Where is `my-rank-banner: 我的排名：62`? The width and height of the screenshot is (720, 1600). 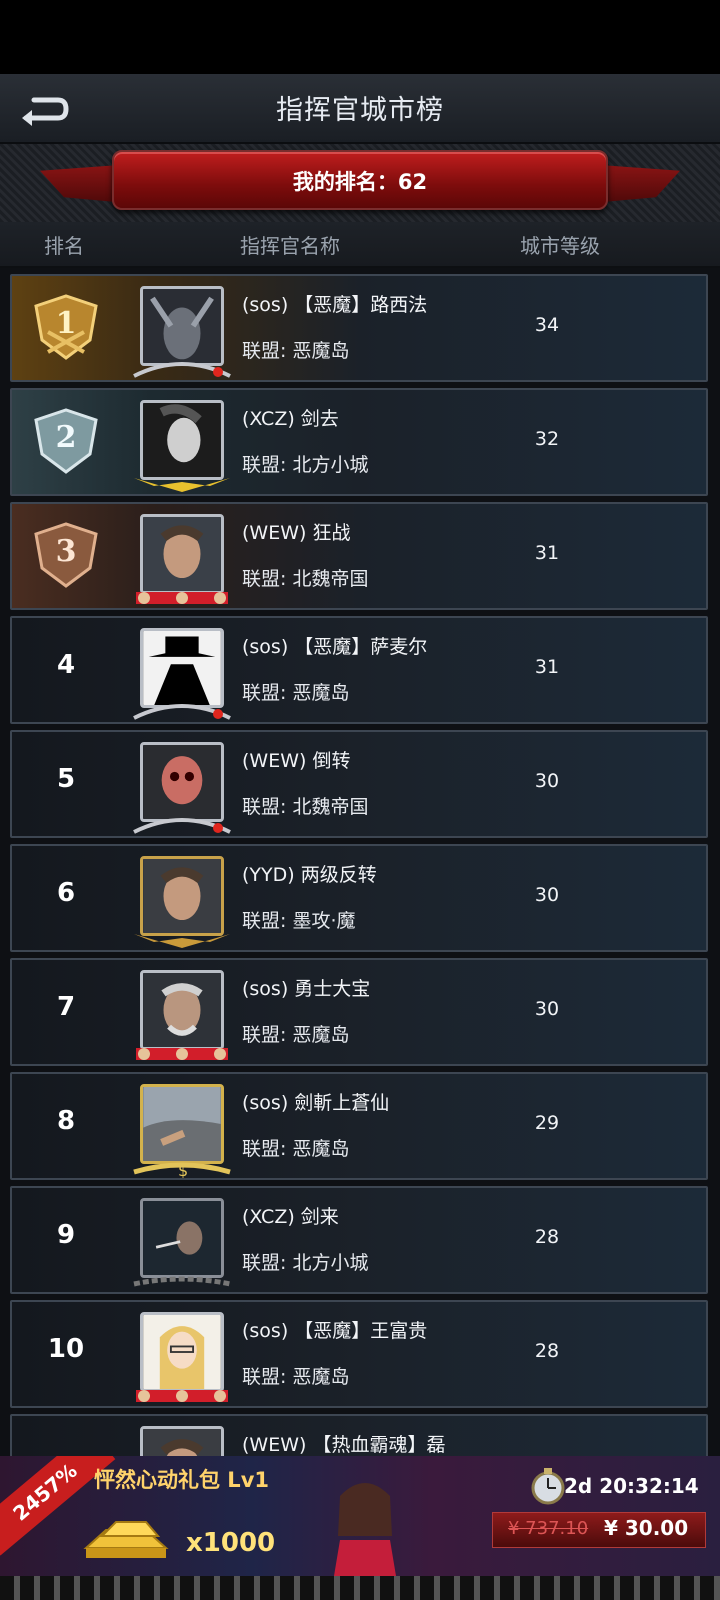 my-rank-banner: 我的排名：62 is located at coordinates (360, 183).